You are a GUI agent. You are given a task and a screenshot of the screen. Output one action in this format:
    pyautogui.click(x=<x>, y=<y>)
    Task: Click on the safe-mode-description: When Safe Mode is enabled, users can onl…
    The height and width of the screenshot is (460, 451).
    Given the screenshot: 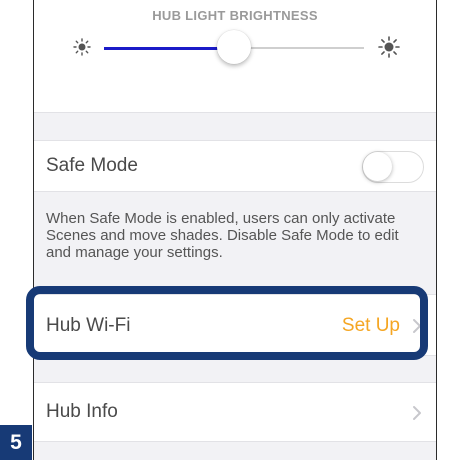 What is the action you would take?
    pyautogui.click(x=222, y=235)
    